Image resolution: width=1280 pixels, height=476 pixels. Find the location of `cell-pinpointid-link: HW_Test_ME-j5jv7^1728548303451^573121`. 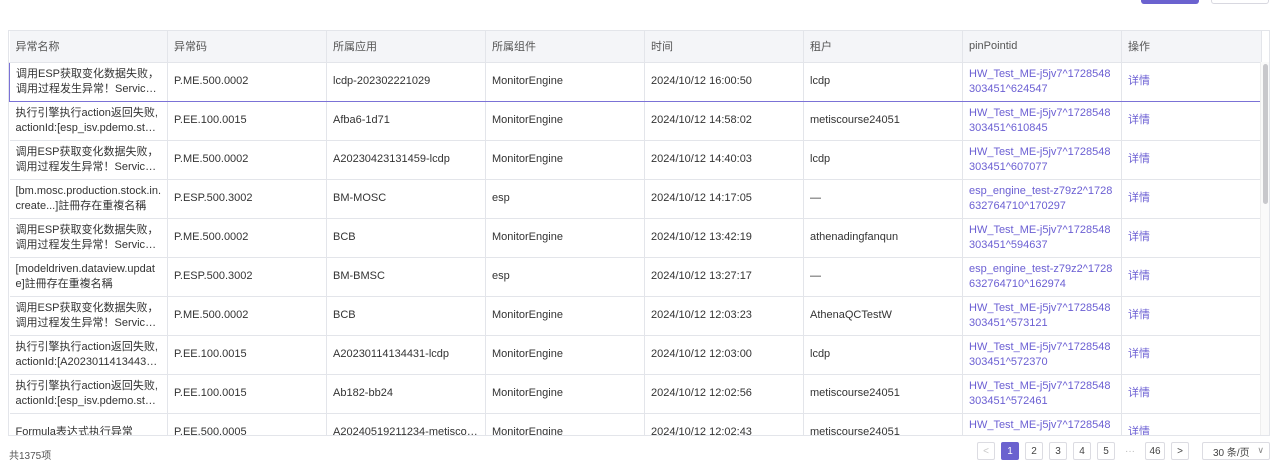

cell-pinpointid-link: HW_Test_ME-j5jv7^1728548303451^573121 is located at coordinates (1042, 316).